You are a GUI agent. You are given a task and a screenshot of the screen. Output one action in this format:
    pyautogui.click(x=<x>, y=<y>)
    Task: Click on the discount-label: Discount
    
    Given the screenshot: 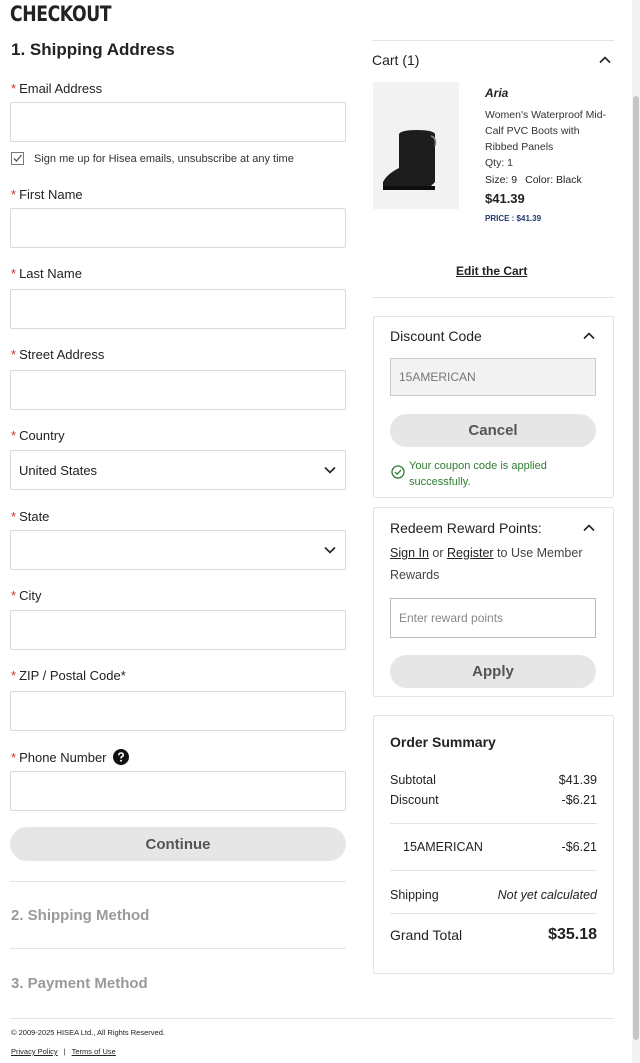 What is the action you would take?
    pyautogui.click(x=414, y=800)
    